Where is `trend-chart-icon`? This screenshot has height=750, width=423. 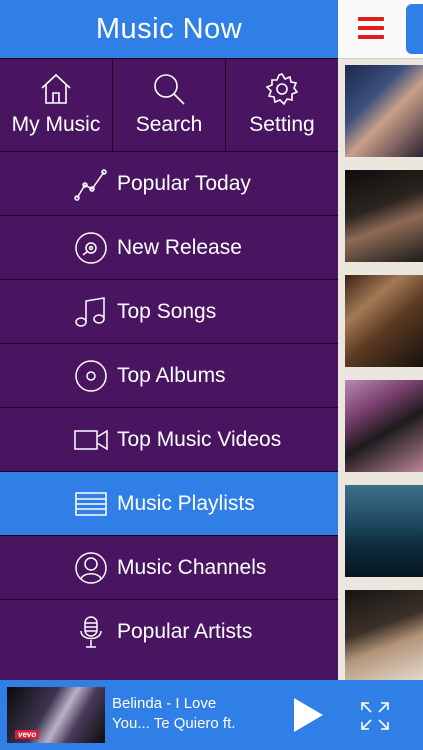 trend-chart-icon is located at coordinates (90, 184).